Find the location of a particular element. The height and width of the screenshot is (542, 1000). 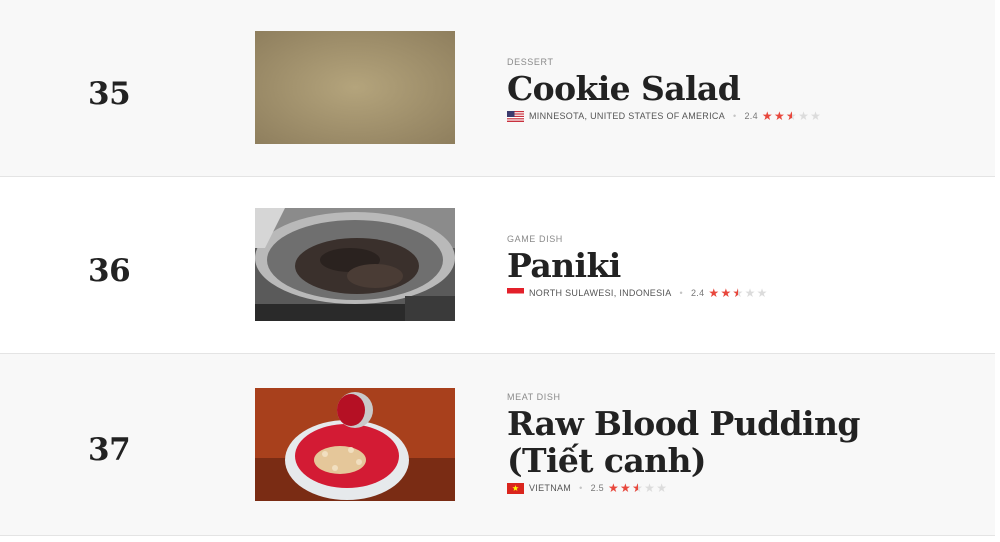

cookie-salad-image is located at coordinates (355, 87).